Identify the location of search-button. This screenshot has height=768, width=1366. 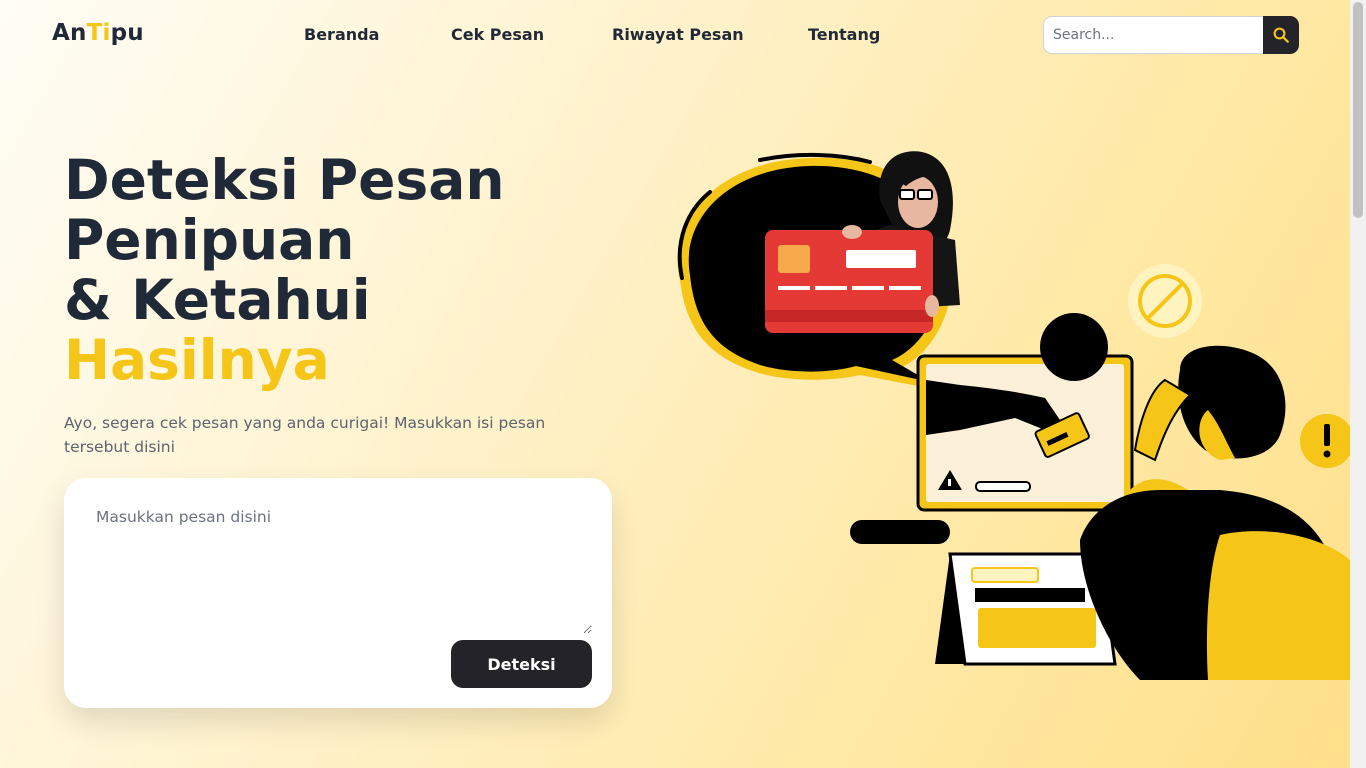
(1281, 35).